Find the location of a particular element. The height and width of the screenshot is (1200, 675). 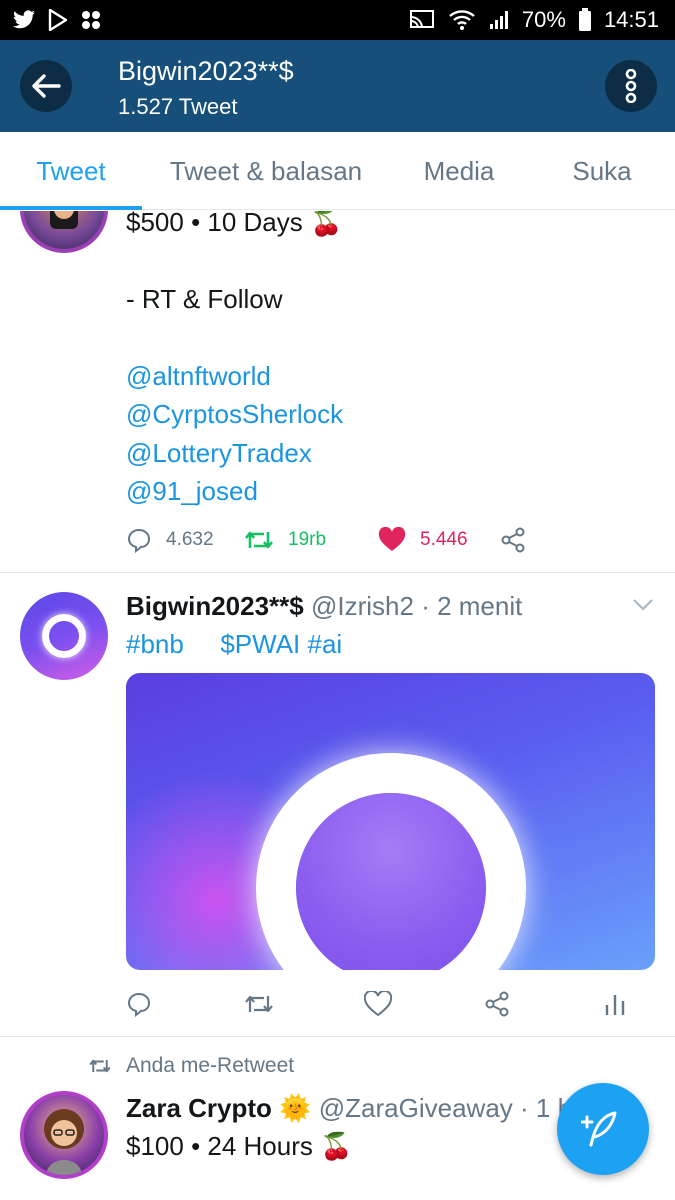

more-options-button is located at coordinates (631, 86).